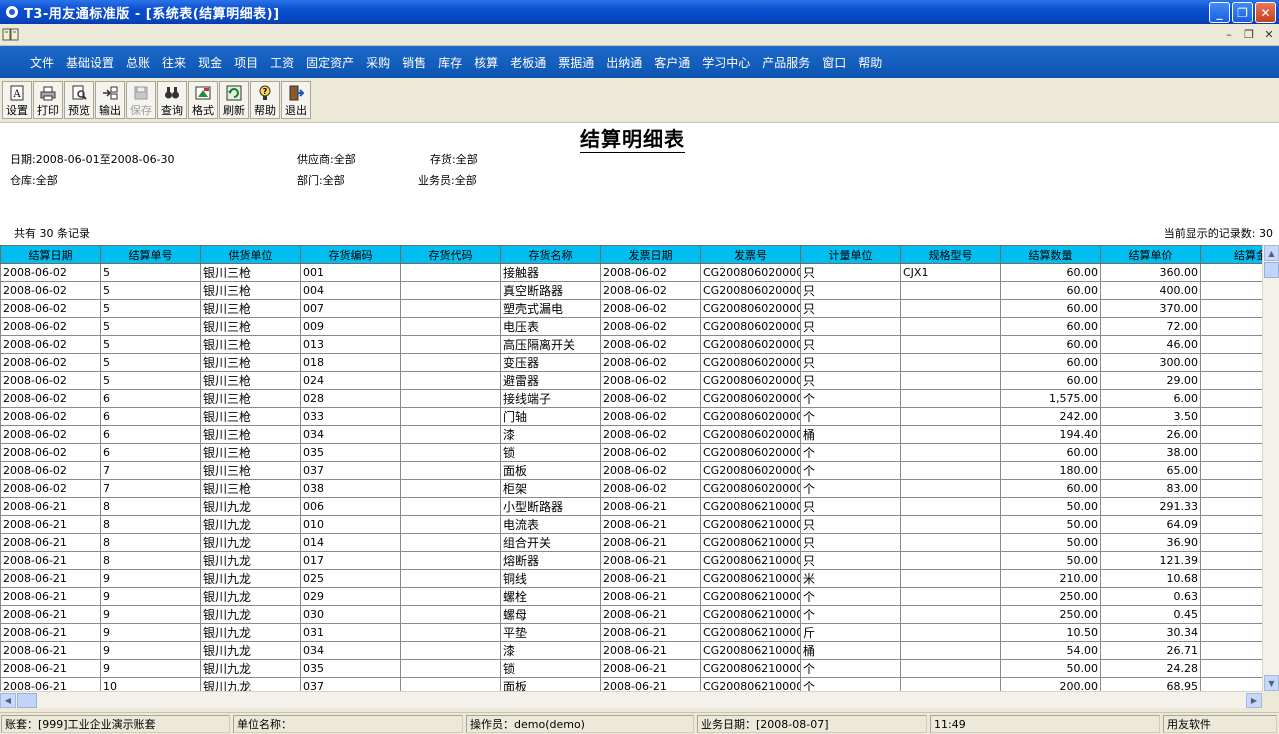 The image size is (1279, 734). What do you see at coordinates (150, 470) in the screenshot?
I see `table-cell: 7` at bounding box center [150, 470].